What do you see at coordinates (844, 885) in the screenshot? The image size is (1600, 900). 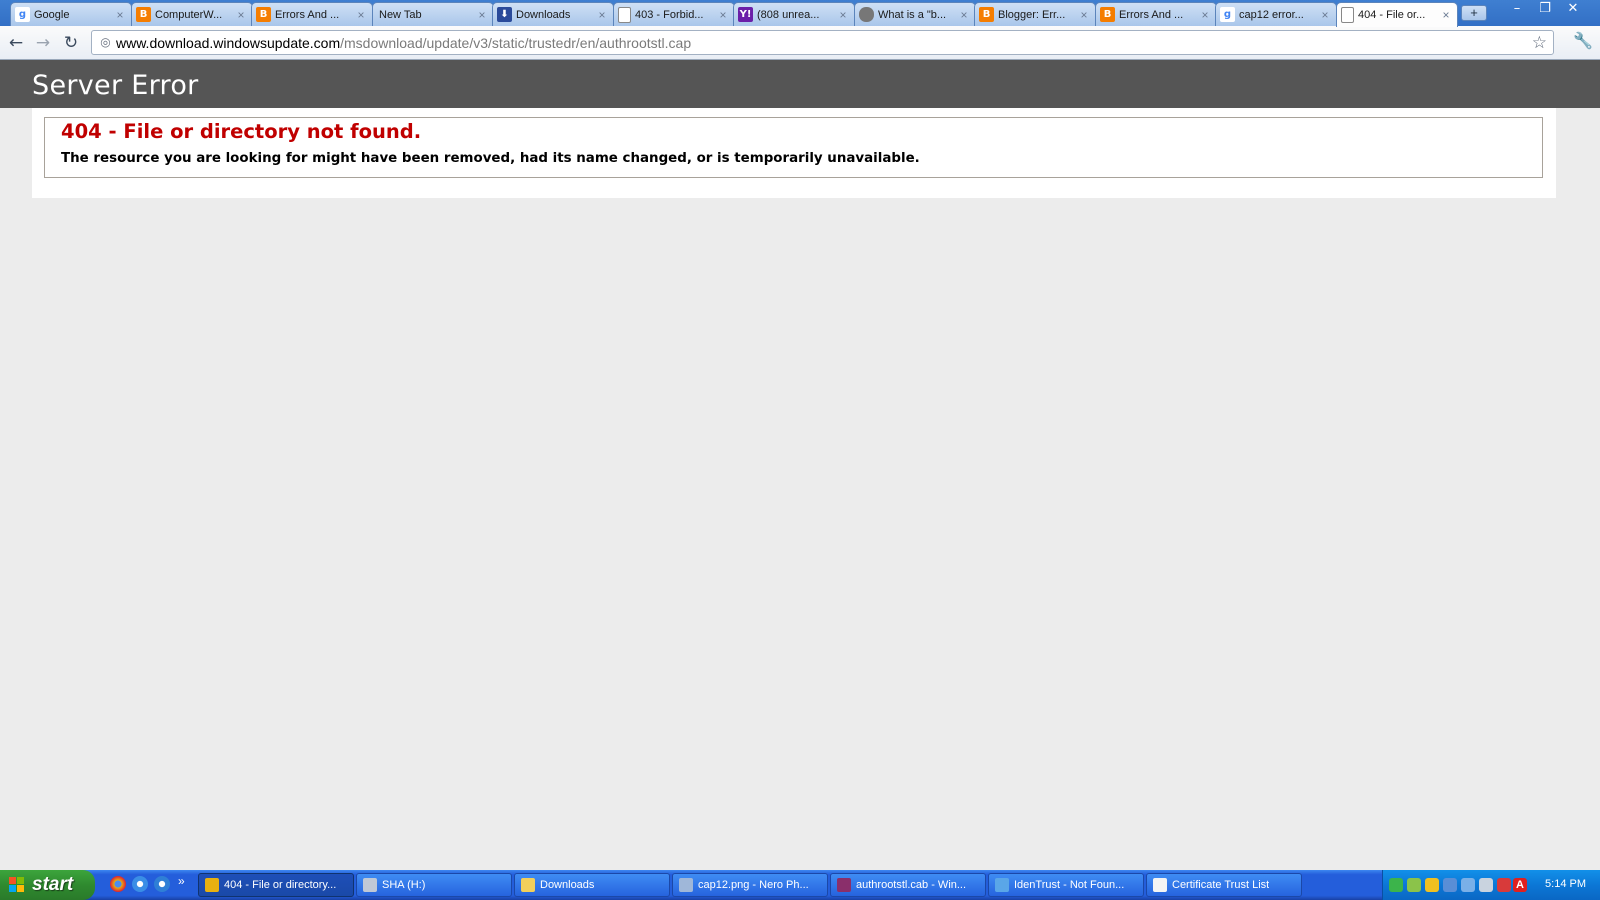 I see `winrar-icon` at bounding box center [844, 885].